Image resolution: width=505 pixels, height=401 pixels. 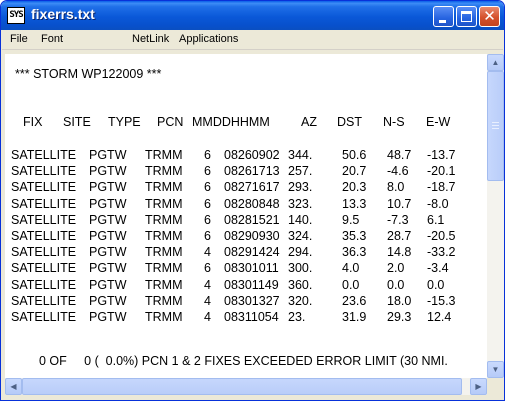 I want to click on cell-az: 320., so click(x=300, y=300).